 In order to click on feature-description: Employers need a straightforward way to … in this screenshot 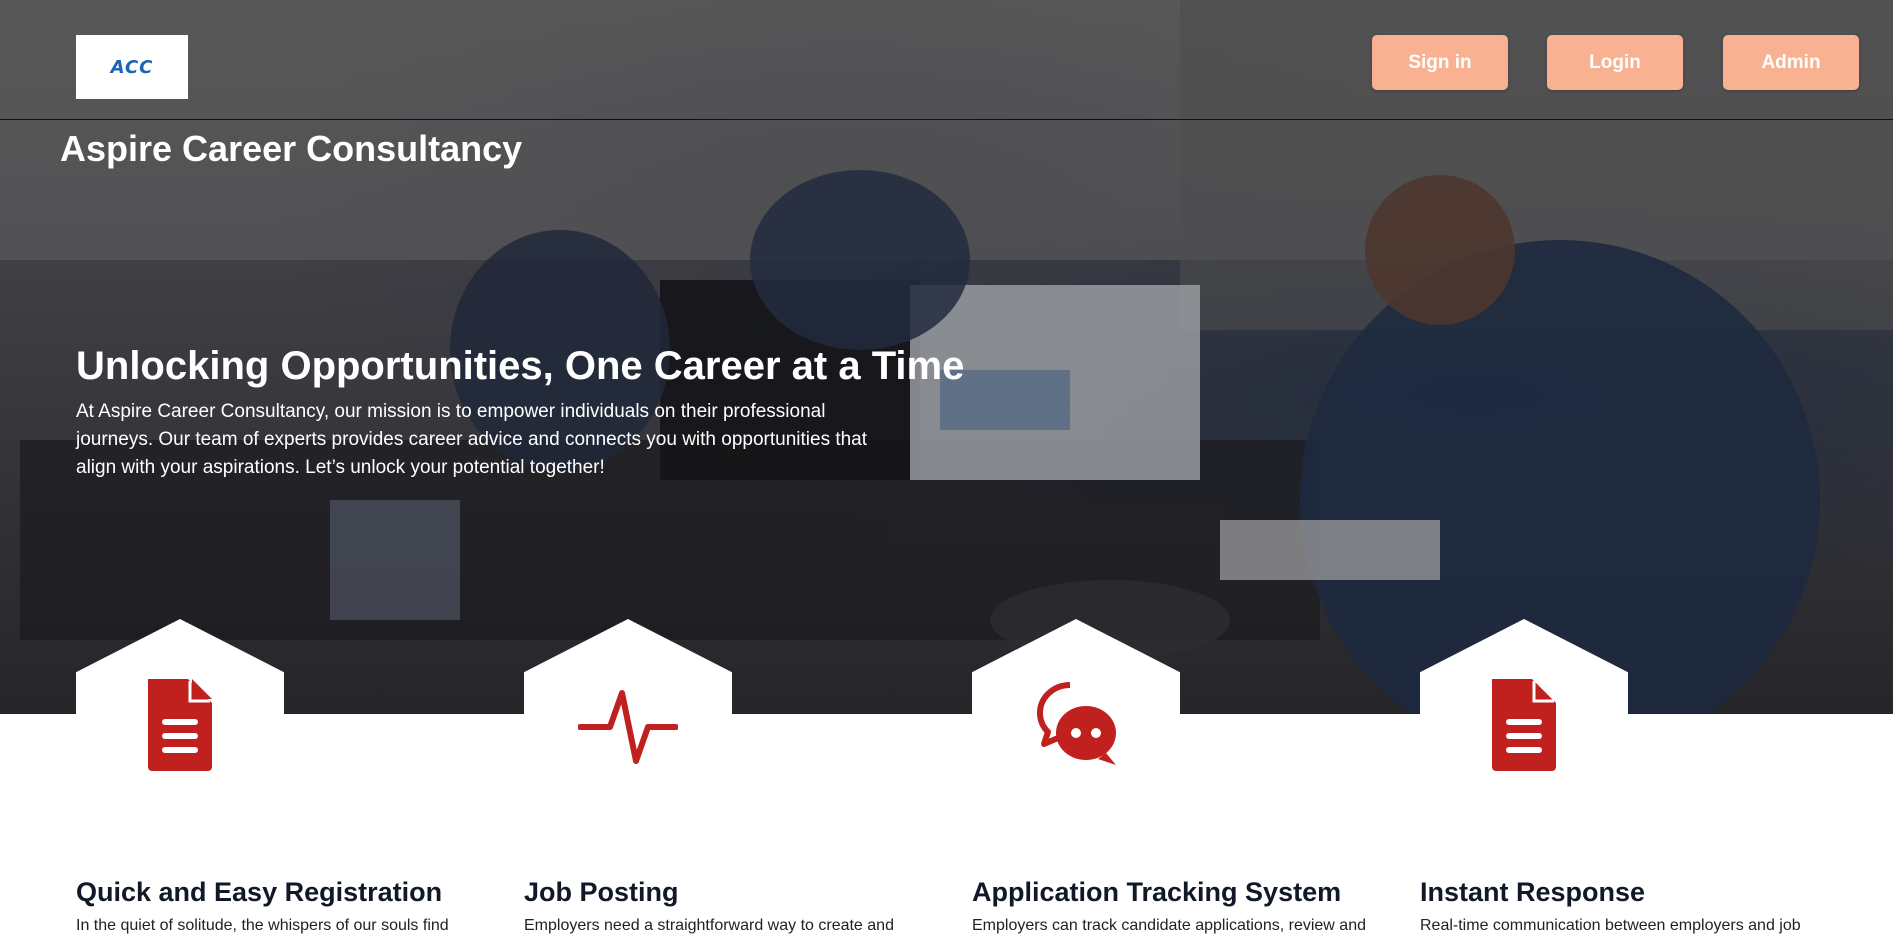, I will do `click(709, 925)`.